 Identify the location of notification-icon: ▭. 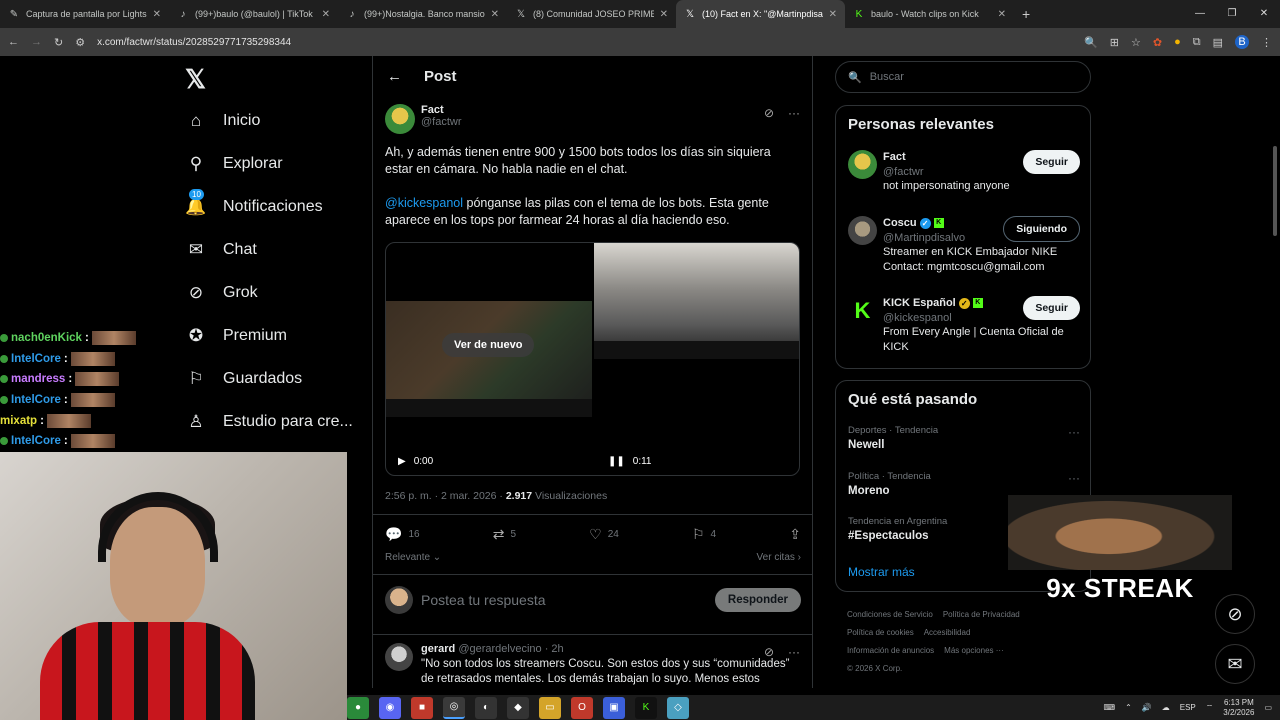
(1268, 707).